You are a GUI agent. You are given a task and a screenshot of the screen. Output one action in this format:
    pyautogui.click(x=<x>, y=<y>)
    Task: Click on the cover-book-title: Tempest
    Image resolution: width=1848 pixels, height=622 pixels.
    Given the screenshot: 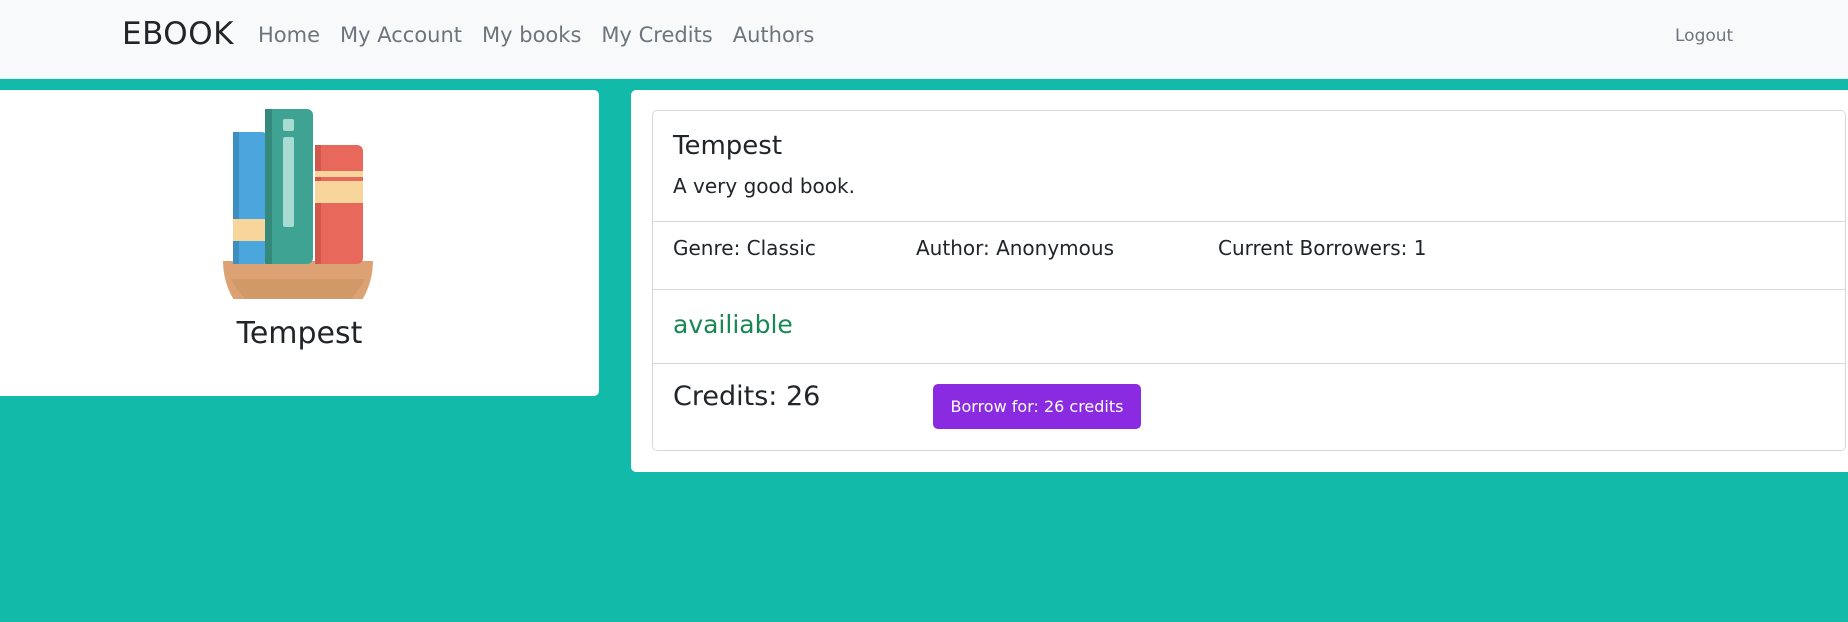 What is the action you would take?
    pyautogui.click(x=299, y=333)
    